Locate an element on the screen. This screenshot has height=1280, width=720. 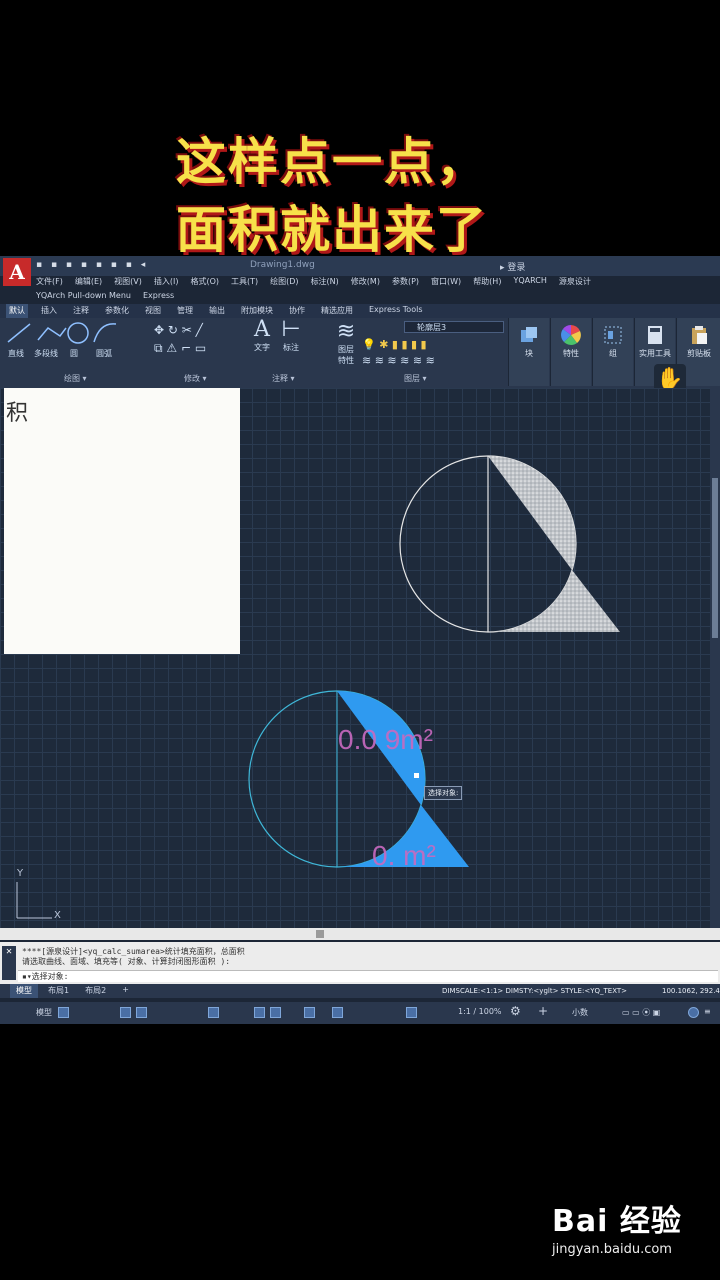
circle-button: 圆 is located at coordinates (74, 353).